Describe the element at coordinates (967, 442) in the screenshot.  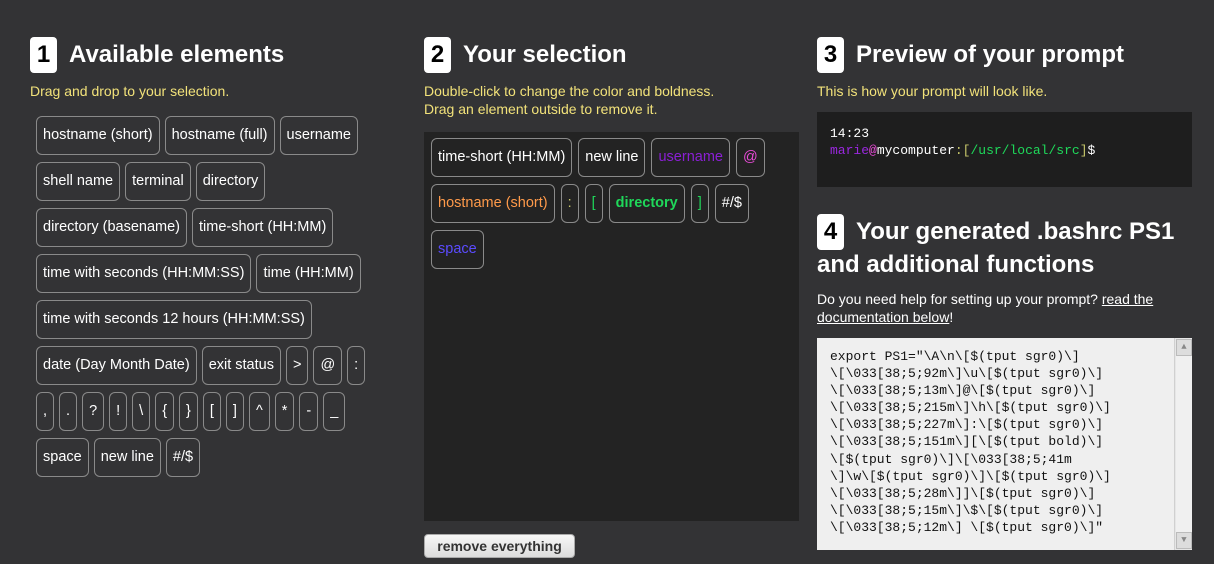
I see `code-line: \[\033[38;5;151m\][\[$(tput bold)\]` at that location.